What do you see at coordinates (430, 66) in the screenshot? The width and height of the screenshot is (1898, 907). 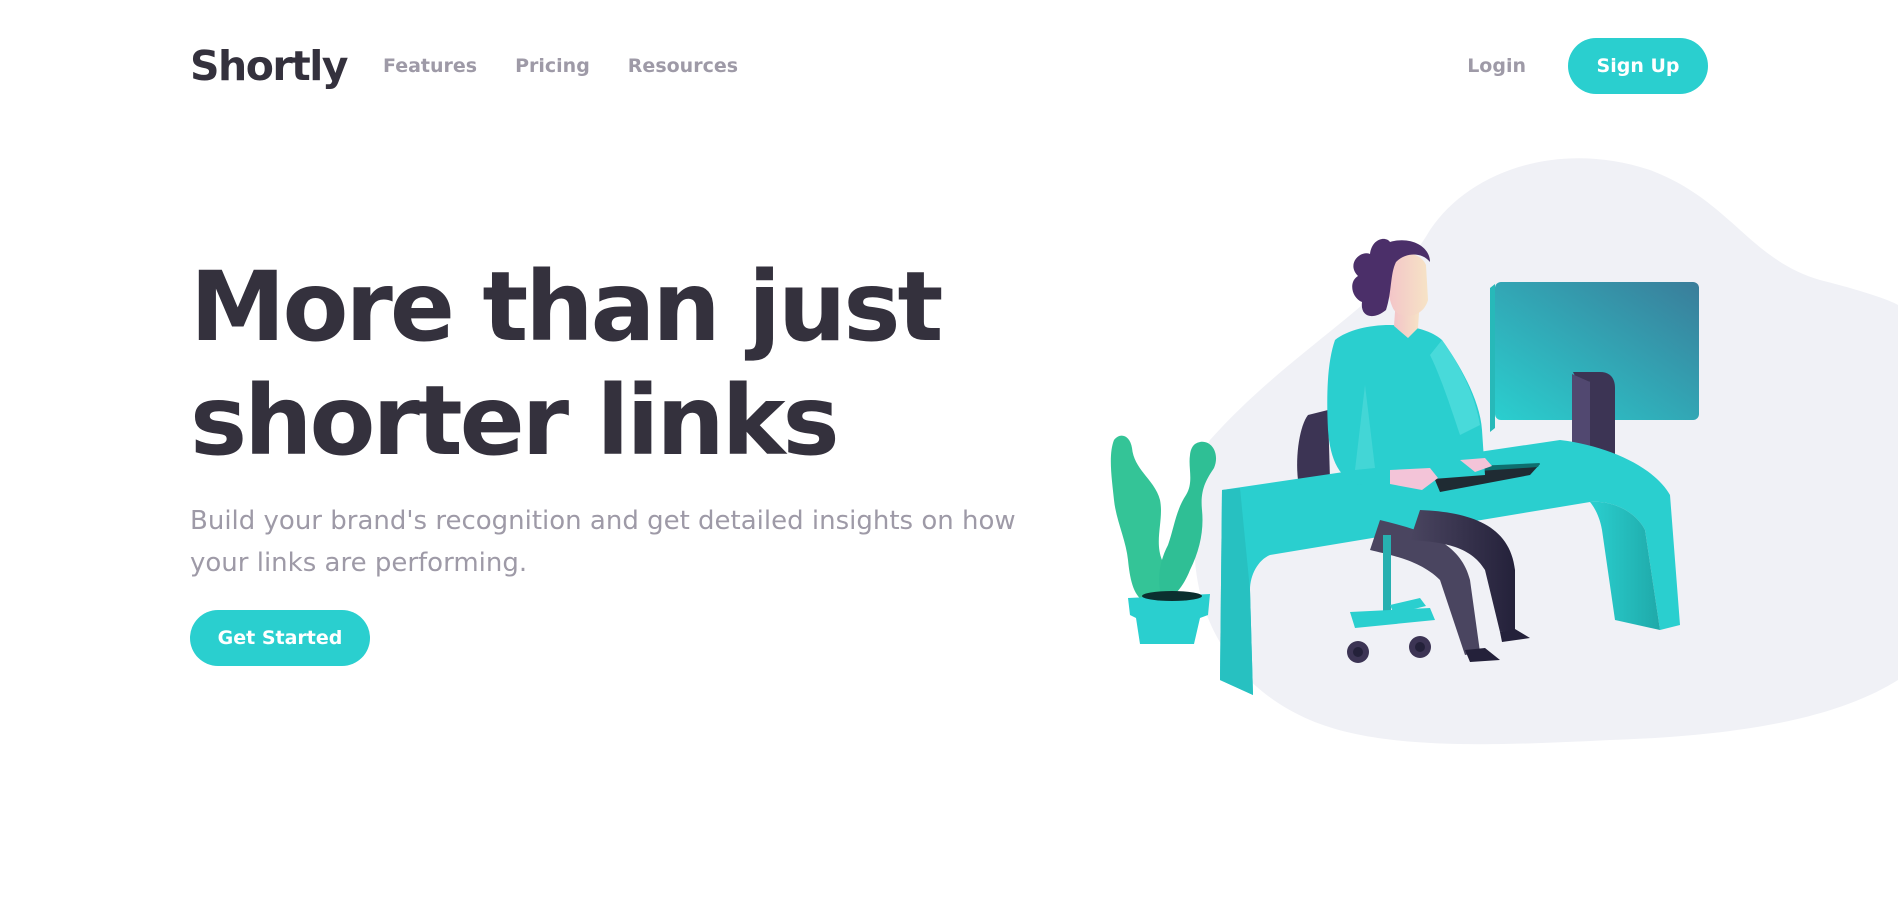 I see `nav-link-features: Features` at bounding box center [430, 66].